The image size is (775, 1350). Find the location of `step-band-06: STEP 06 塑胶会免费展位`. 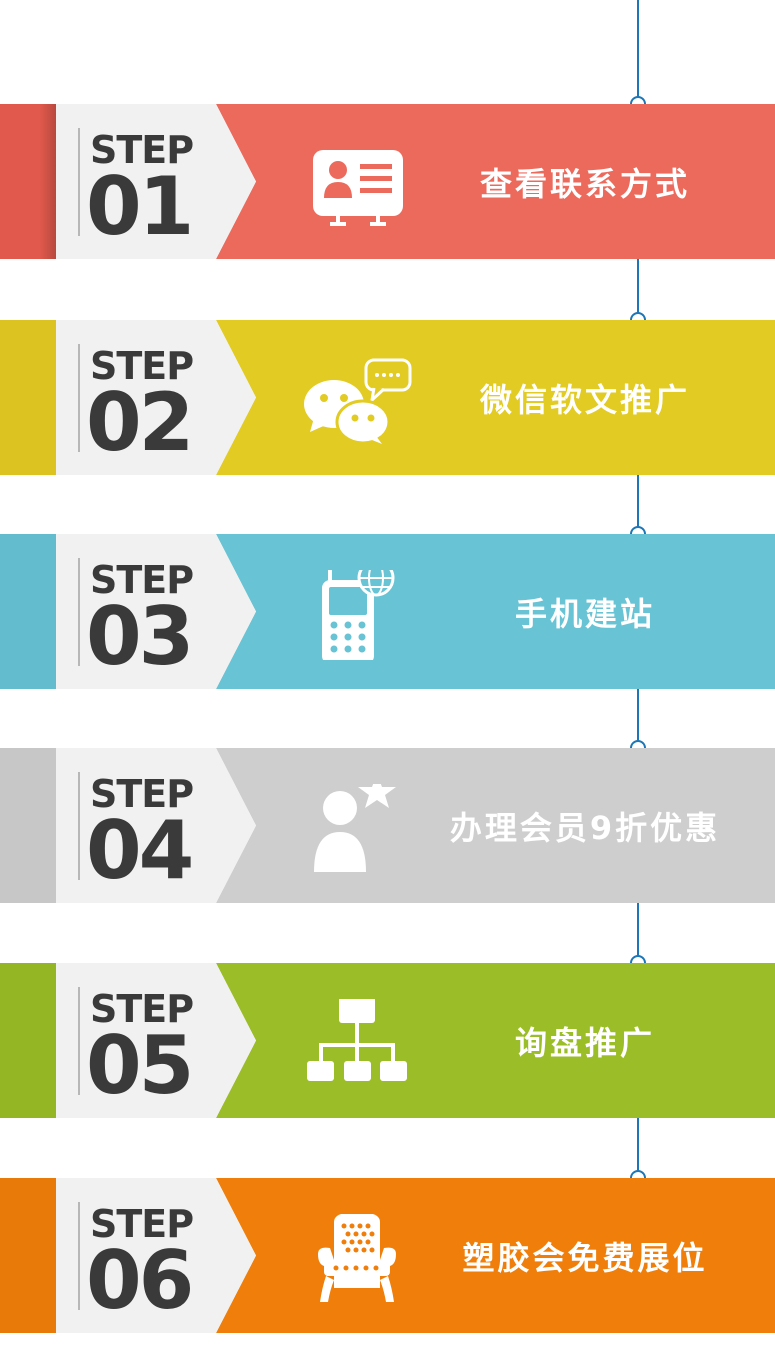

step-band-06: STEP 06 塑胶会免费展位 is located at coordinates (387, 1255).